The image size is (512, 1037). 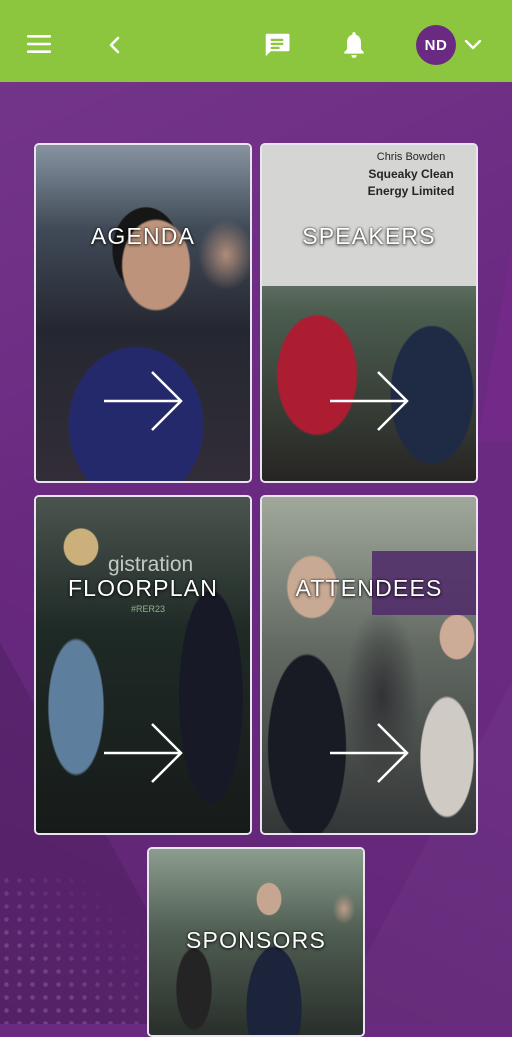 I want to click on chat-button, so click(x=277, y=45).